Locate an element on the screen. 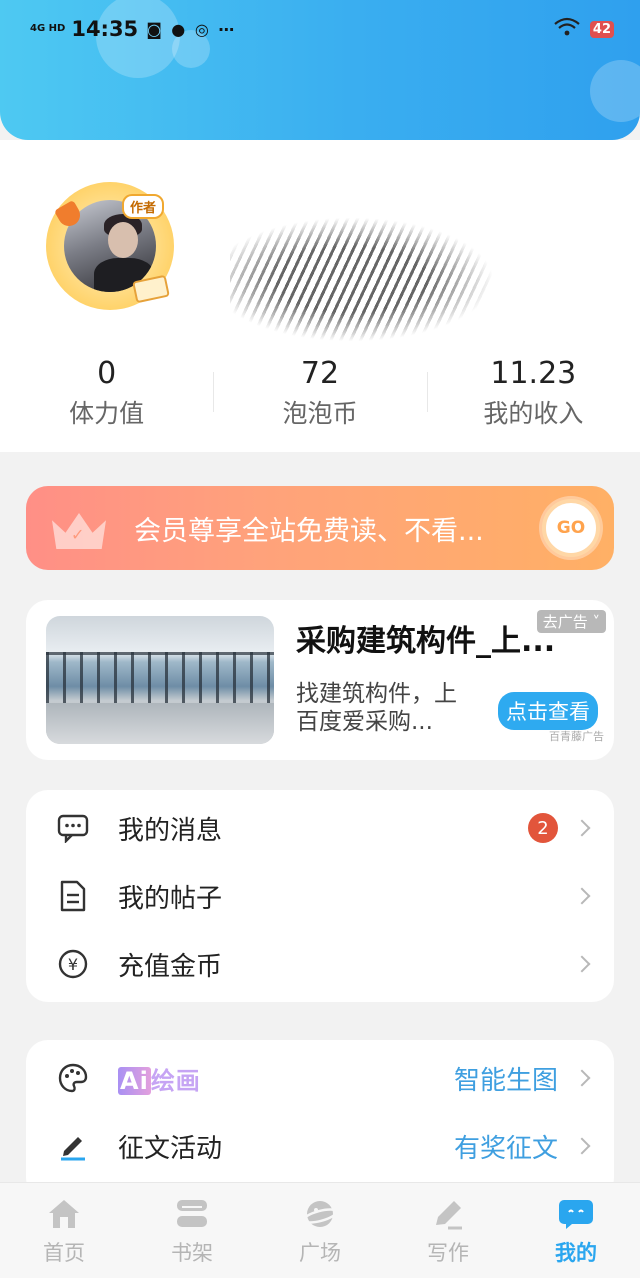  crown-icon is located at coordinates (79, 528).